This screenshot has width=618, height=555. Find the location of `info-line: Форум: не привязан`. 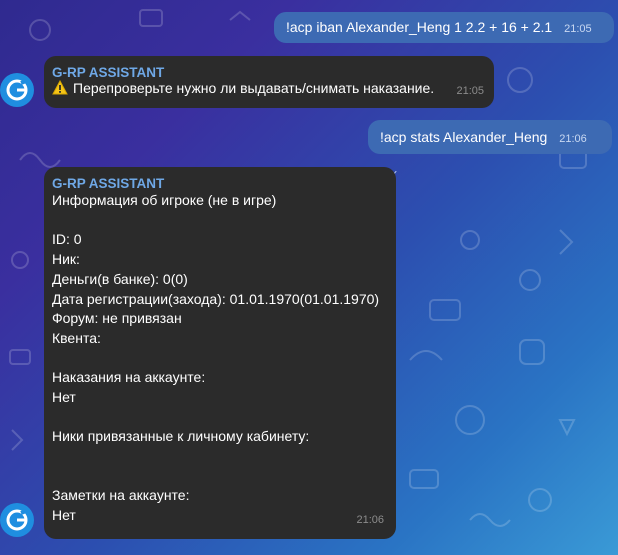

info-line: Форум: не привязан is located at coordinates (117, 318).